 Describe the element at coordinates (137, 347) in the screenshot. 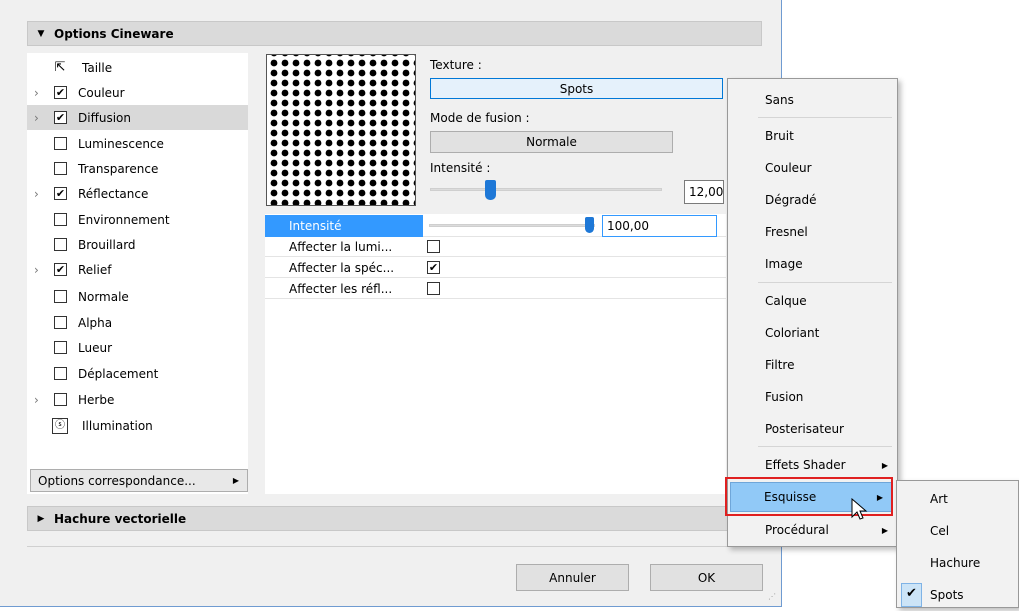

I see `channel-row-lueur: Lueur` at that location.